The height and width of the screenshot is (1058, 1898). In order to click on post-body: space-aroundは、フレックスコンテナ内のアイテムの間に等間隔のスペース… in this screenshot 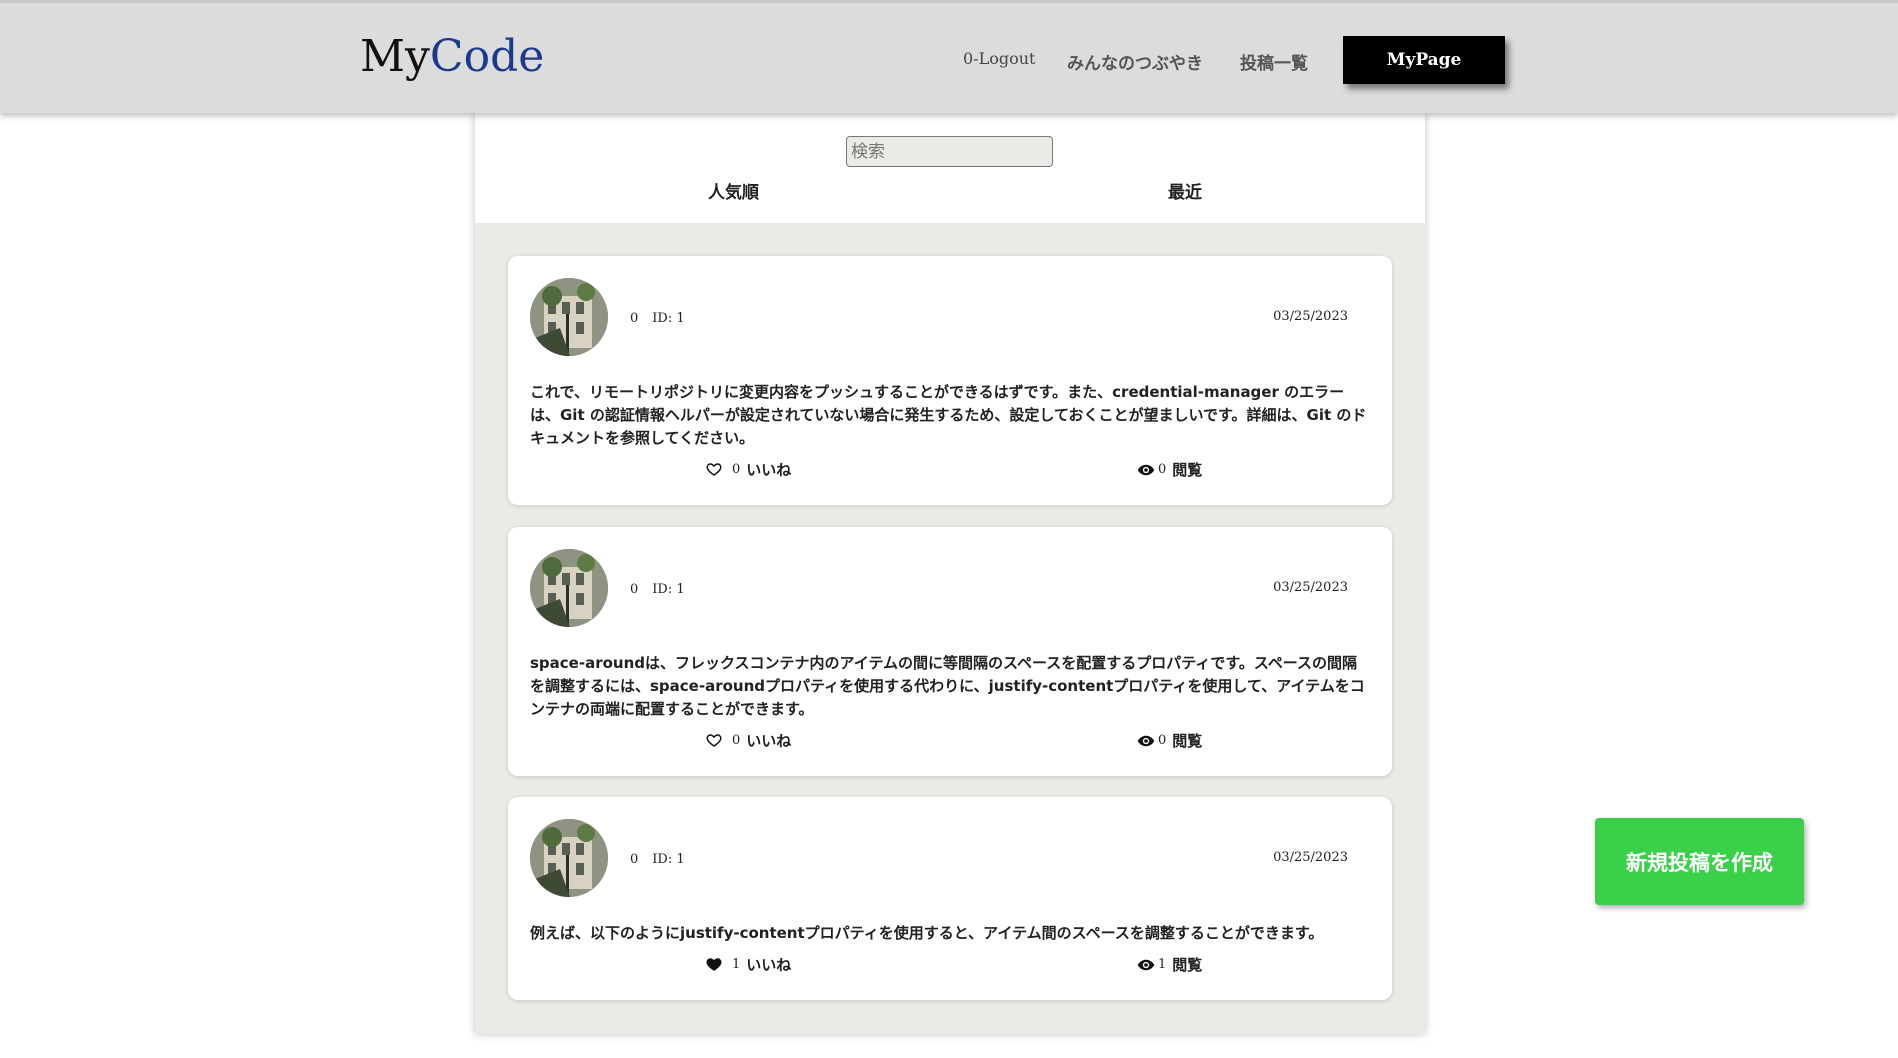, I will do `click(947, 686)`.